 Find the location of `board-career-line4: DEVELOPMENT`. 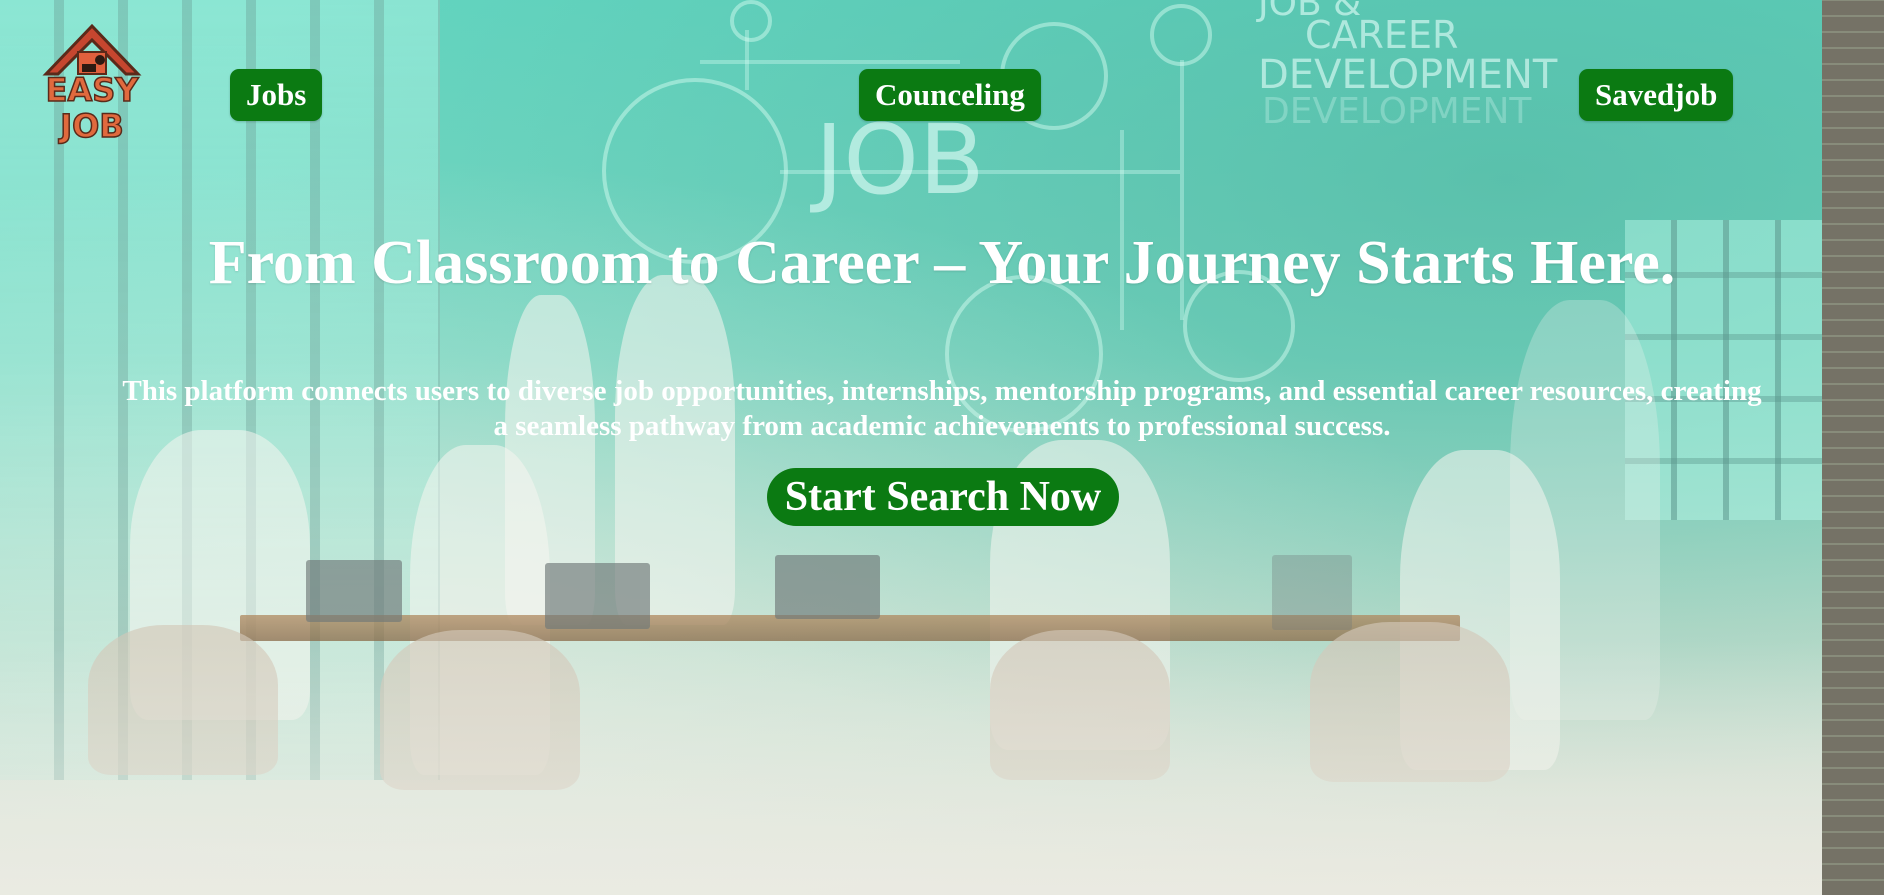

board-career-line4: DEVELOPMENT is located at coordinates (1397, 111).